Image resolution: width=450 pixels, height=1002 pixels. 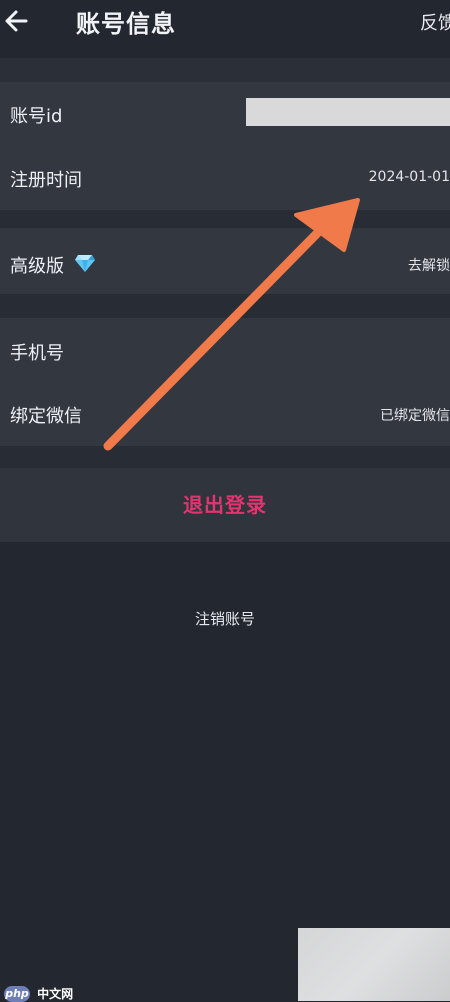 I want to click on premium-label-group: 高级版, so click(x=53, y=265).